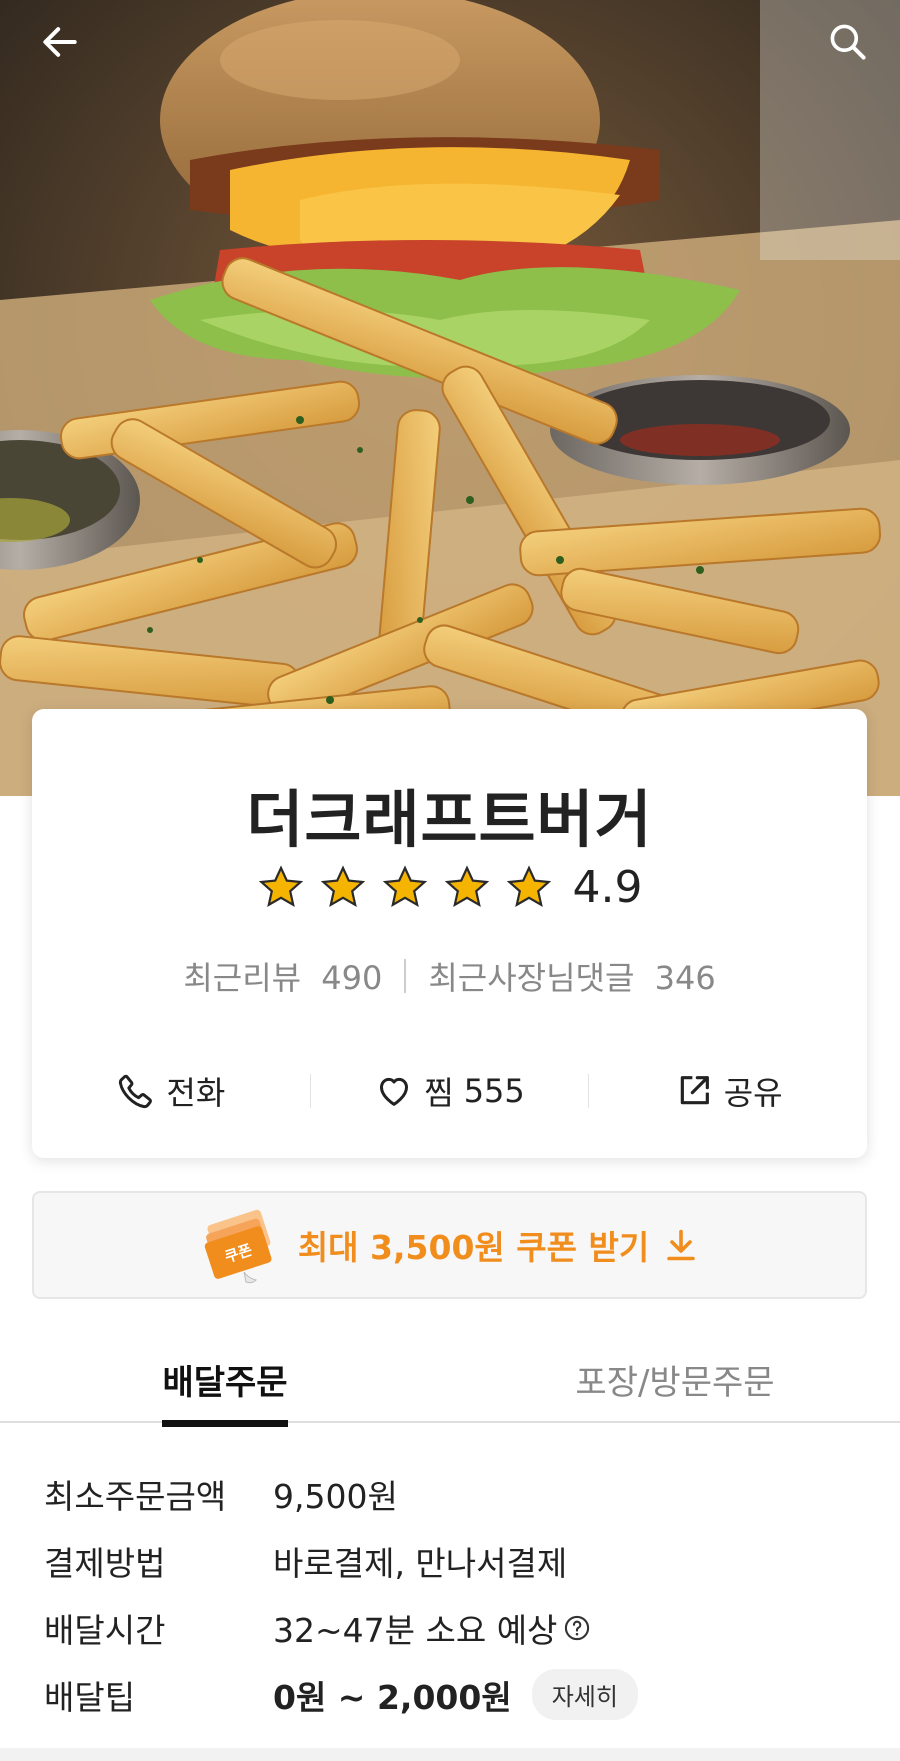  I want to click on delivery-tip-value-group: 0원 ~ 2,000원 자세히, so click(455, 1694).